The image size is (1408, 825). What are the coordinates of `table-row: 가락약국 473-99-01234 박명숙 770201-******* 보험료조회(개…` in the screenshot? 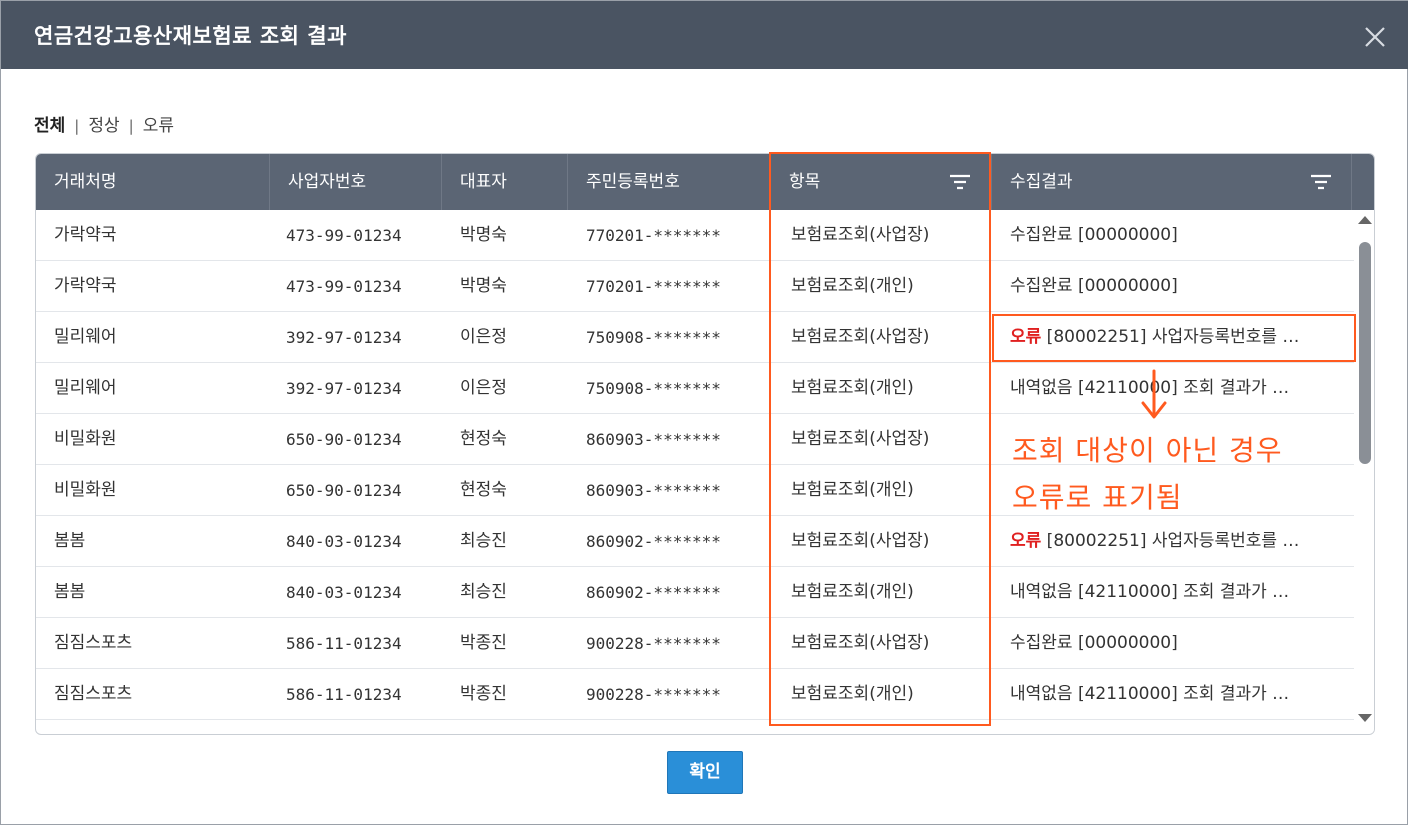 It's located at (695, 286).